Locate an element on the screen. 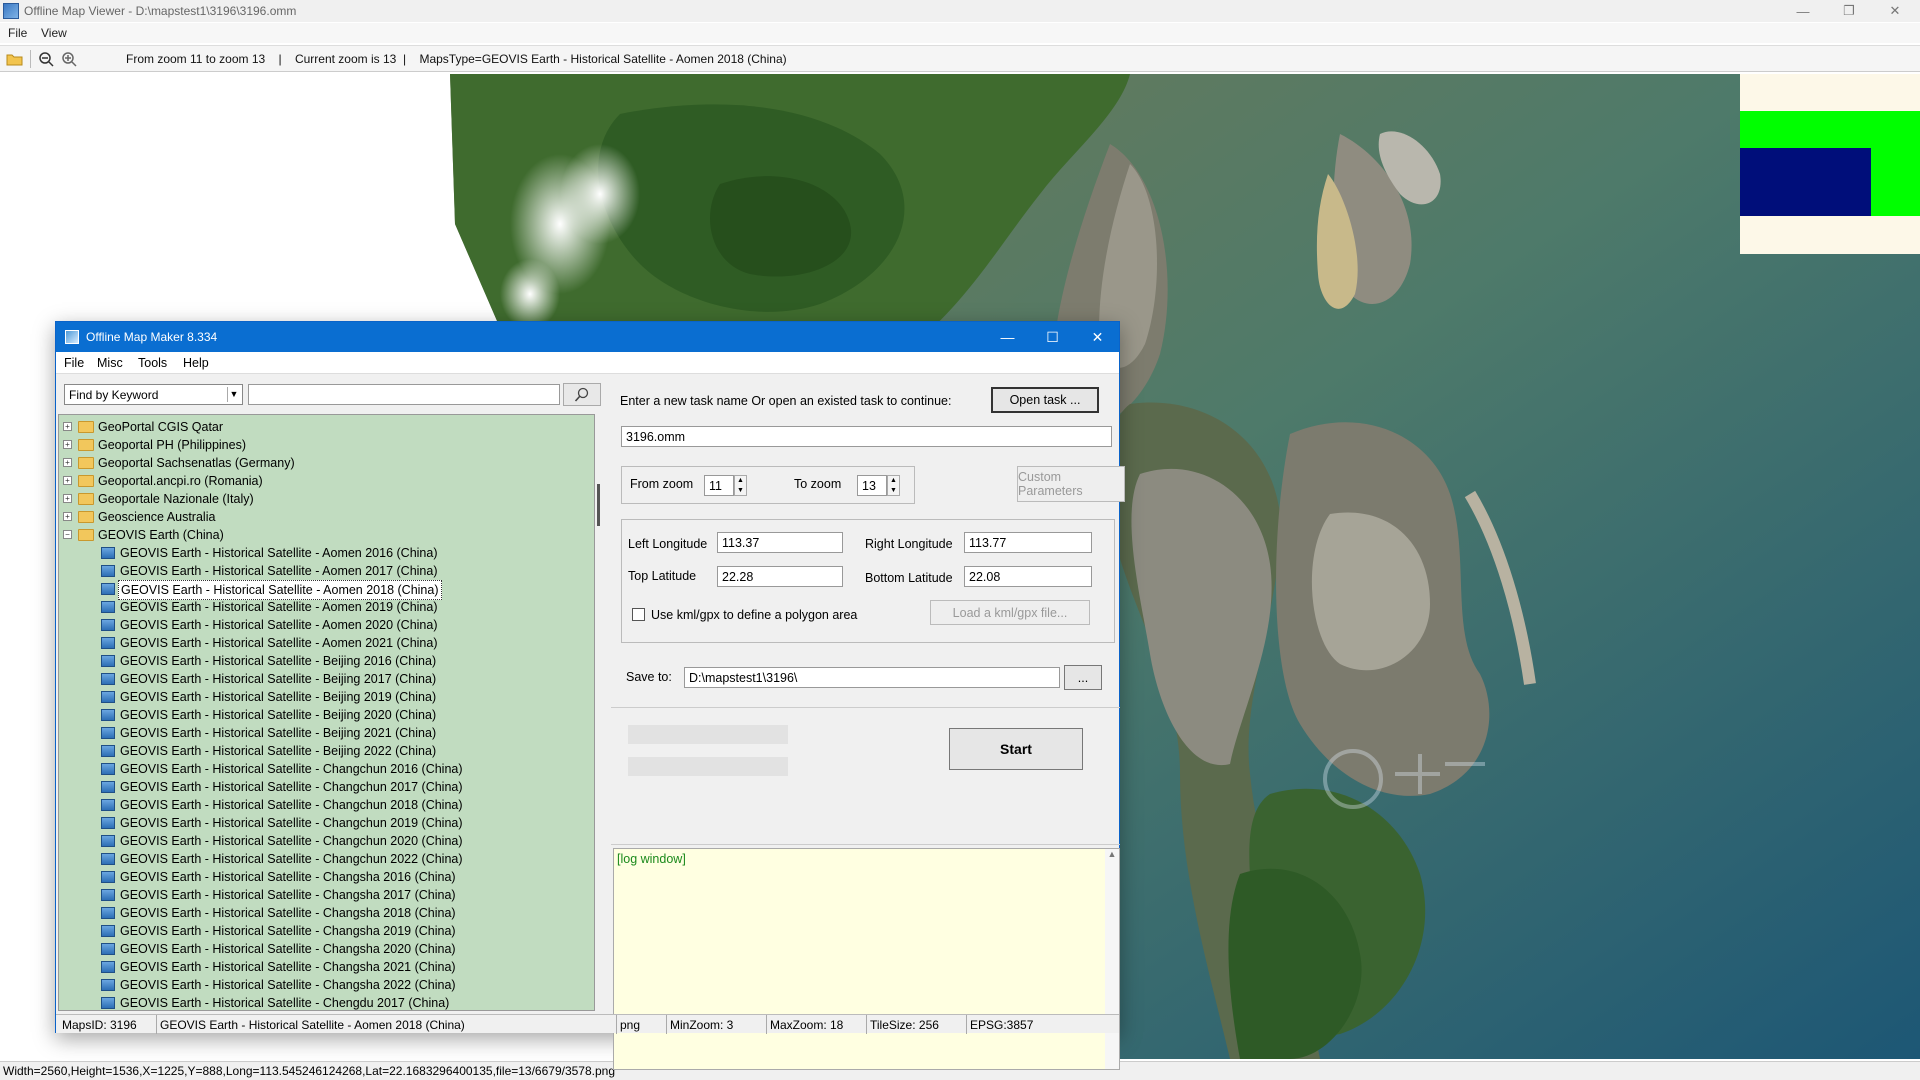 This screenshot has height=1080, width=1920. maker-maximize-icon: ☐ is located at coordinates (1052, 337).